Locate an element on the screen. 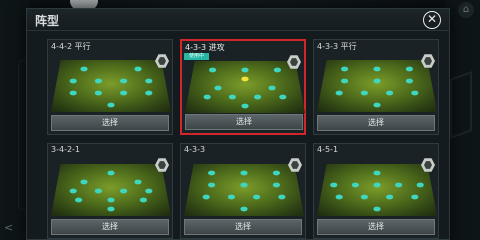  formation-card: 3-4-2-1 选择 is located at coordinates (110, 191).